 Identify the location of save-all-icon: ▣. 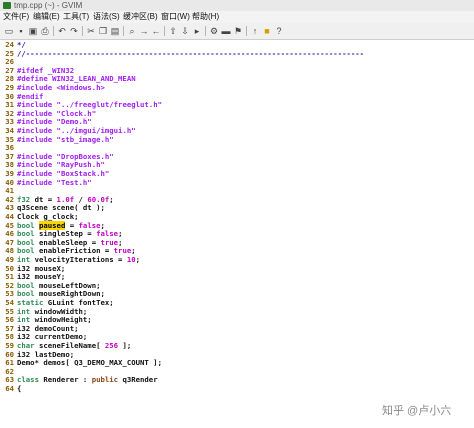
(33, 31).